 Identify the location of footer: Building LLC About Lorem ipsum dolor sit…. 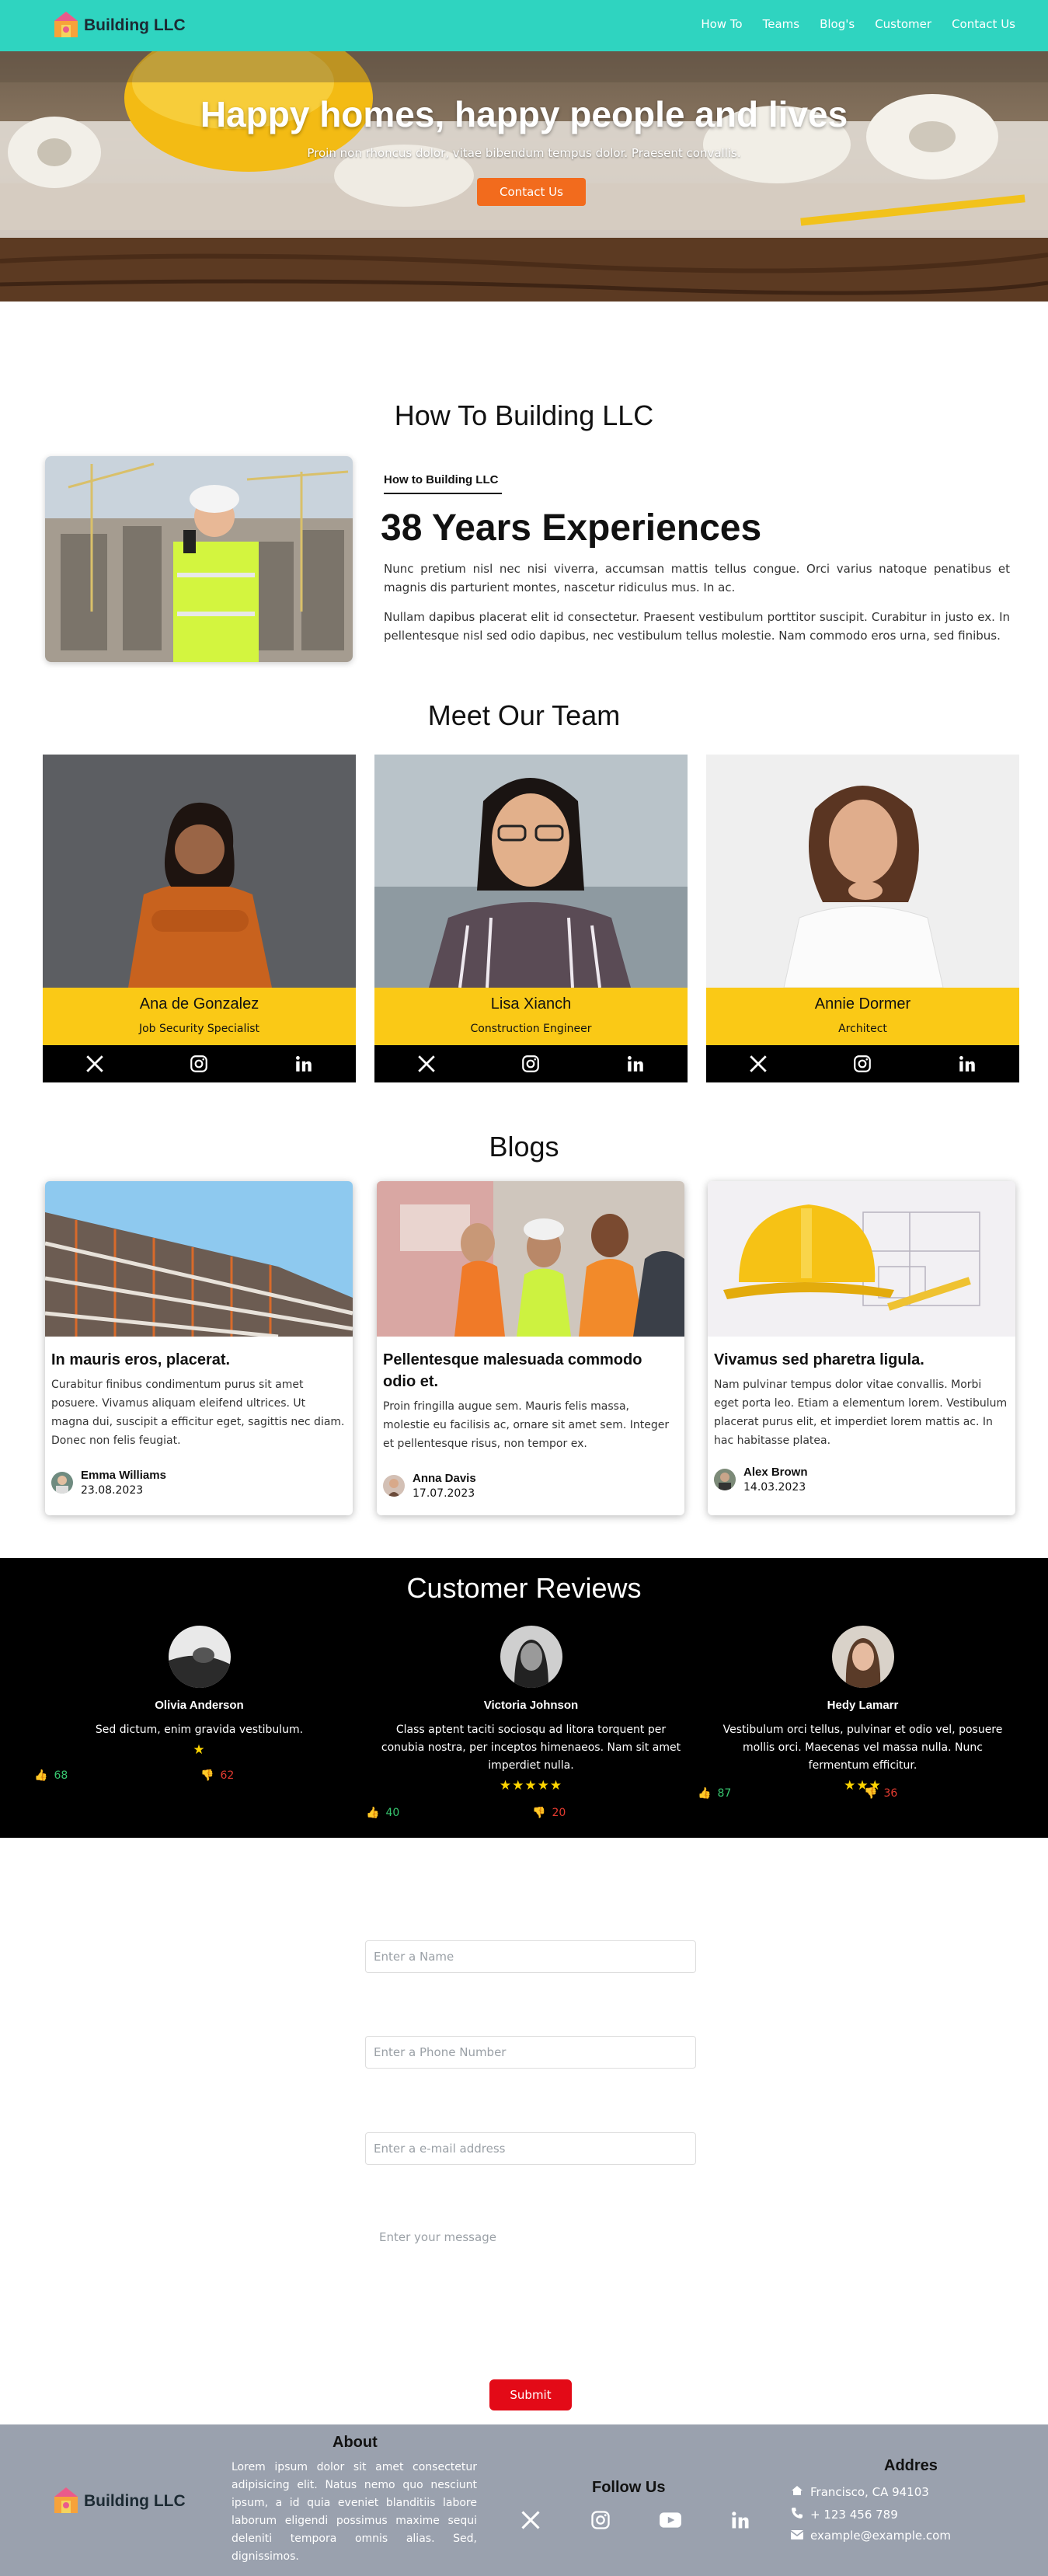
(524, 2500).